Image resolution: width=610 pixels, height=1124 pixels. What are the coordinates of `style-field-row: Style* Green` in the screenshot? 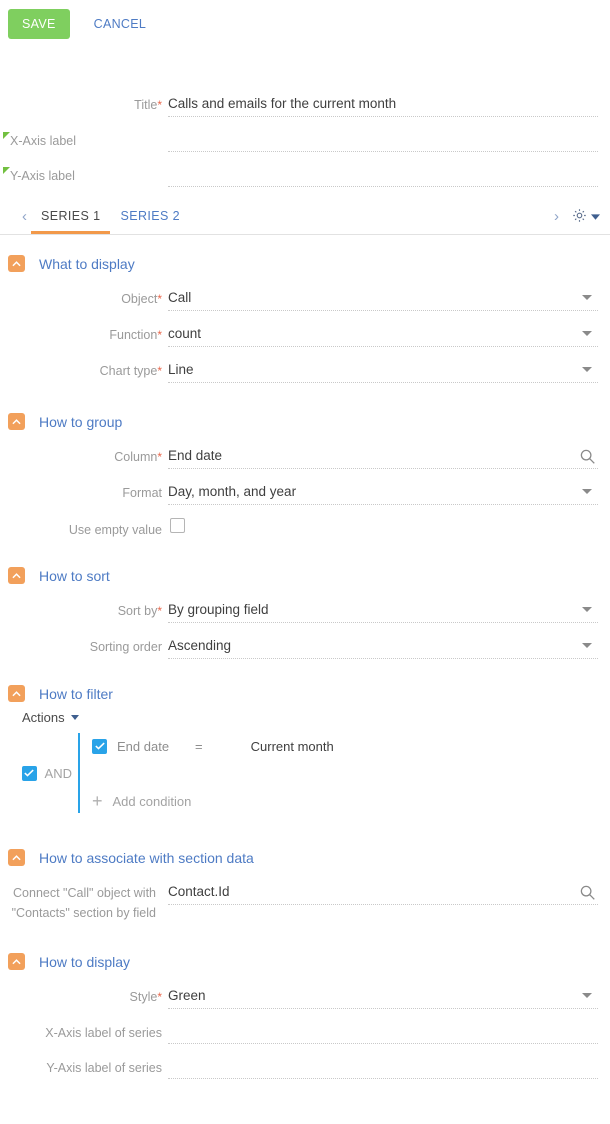 It's located at (305, 996).